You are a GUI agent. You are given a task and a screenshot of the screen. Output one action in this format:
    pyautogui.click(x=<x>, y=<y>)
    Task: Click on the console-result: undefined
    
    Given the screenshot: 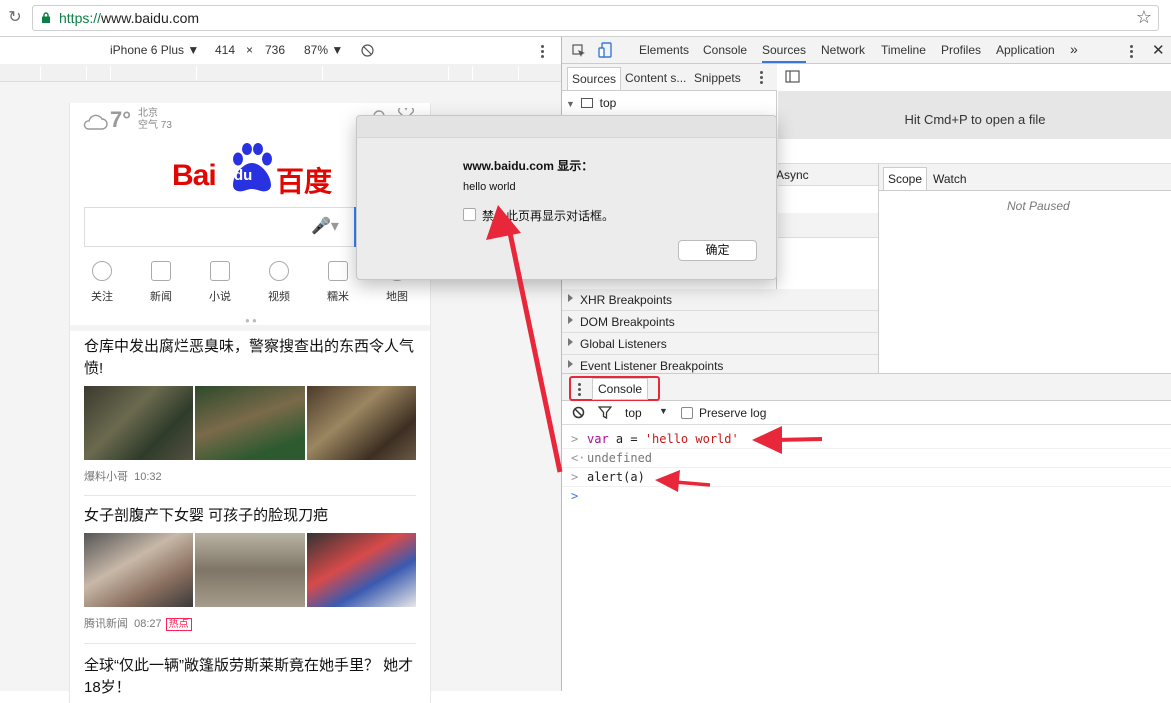 What is the action you would take?
    pyautogui.click(x=620, y=458)
    